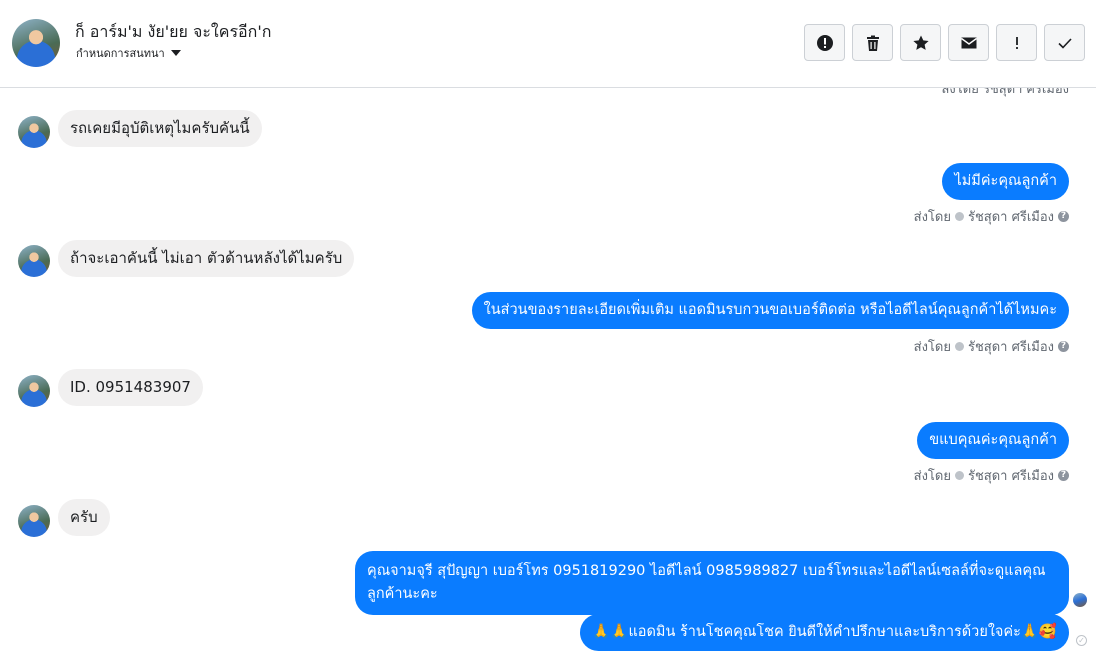 This screenshot has width=1096, height=655. I want to click on mail-icon, so click(968, 42).